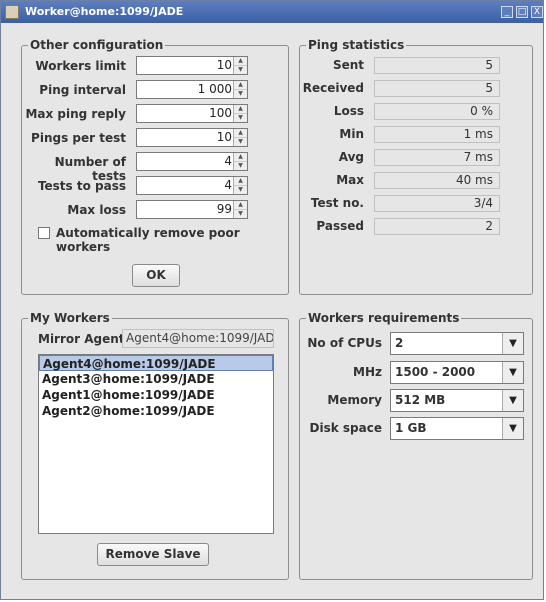 This screenshot has height=602, width=546. What do you see at coordinates (228, 161) in the screenshot?
I see `number-of-tests-value: 4` at bounding box center [228, 161].